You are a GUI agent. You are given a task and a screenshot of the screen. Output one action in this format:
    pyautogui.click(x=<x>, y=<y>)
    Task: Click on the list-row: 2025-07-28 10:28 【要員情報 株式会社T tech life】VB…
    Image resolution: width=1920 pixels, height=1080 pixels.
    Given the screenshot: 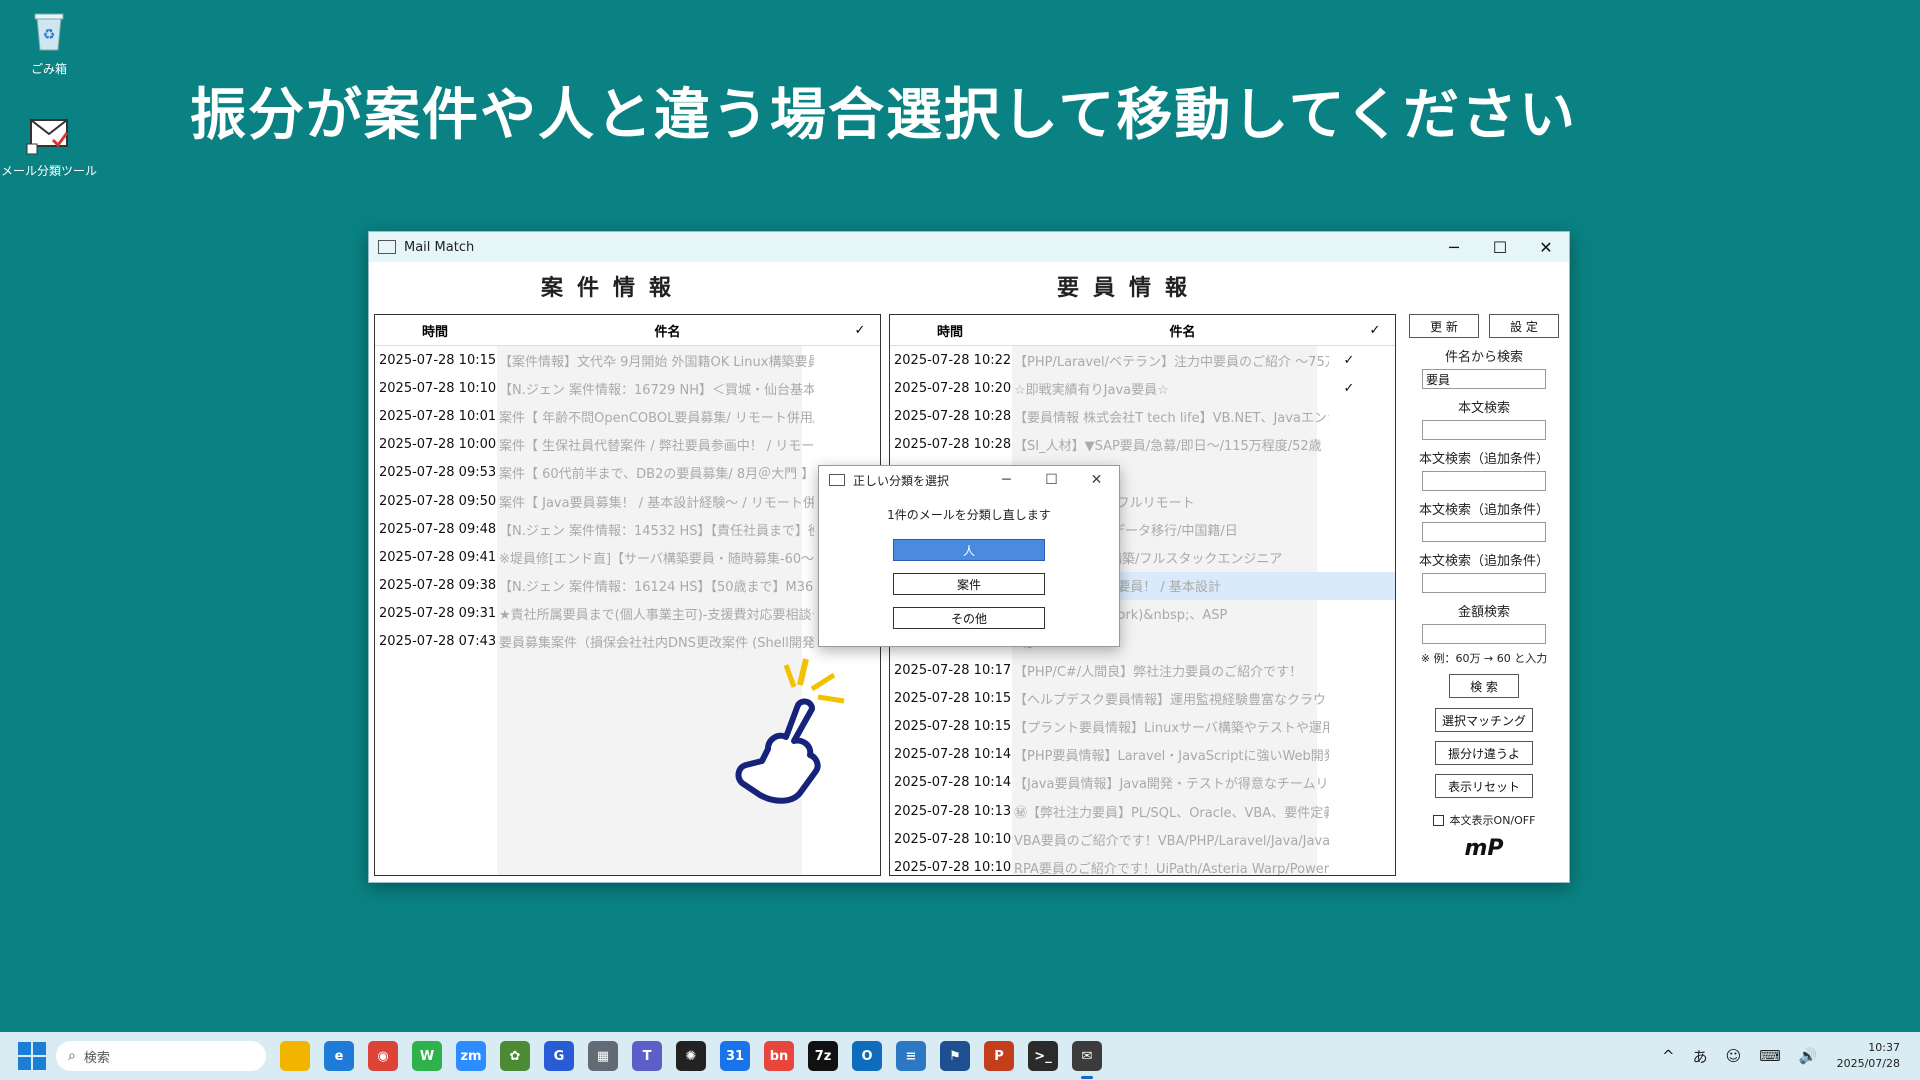 What is the action you would take?
    pyautogui.click(x=1142, y=416)
    